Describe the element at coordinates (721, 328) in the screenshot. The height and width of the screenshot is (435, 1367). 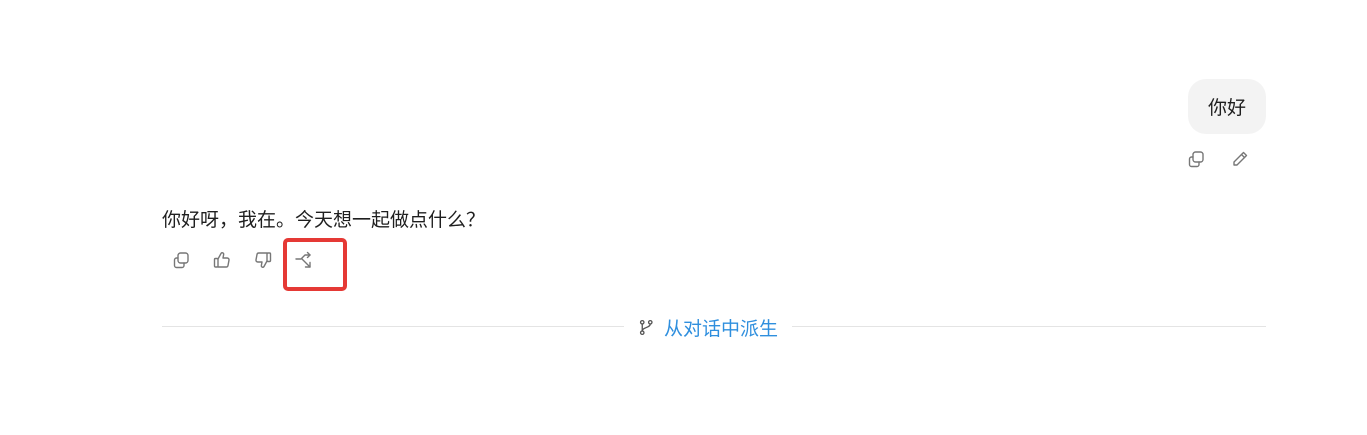
I see `fork-label-text: 从对话中派生` at that location.